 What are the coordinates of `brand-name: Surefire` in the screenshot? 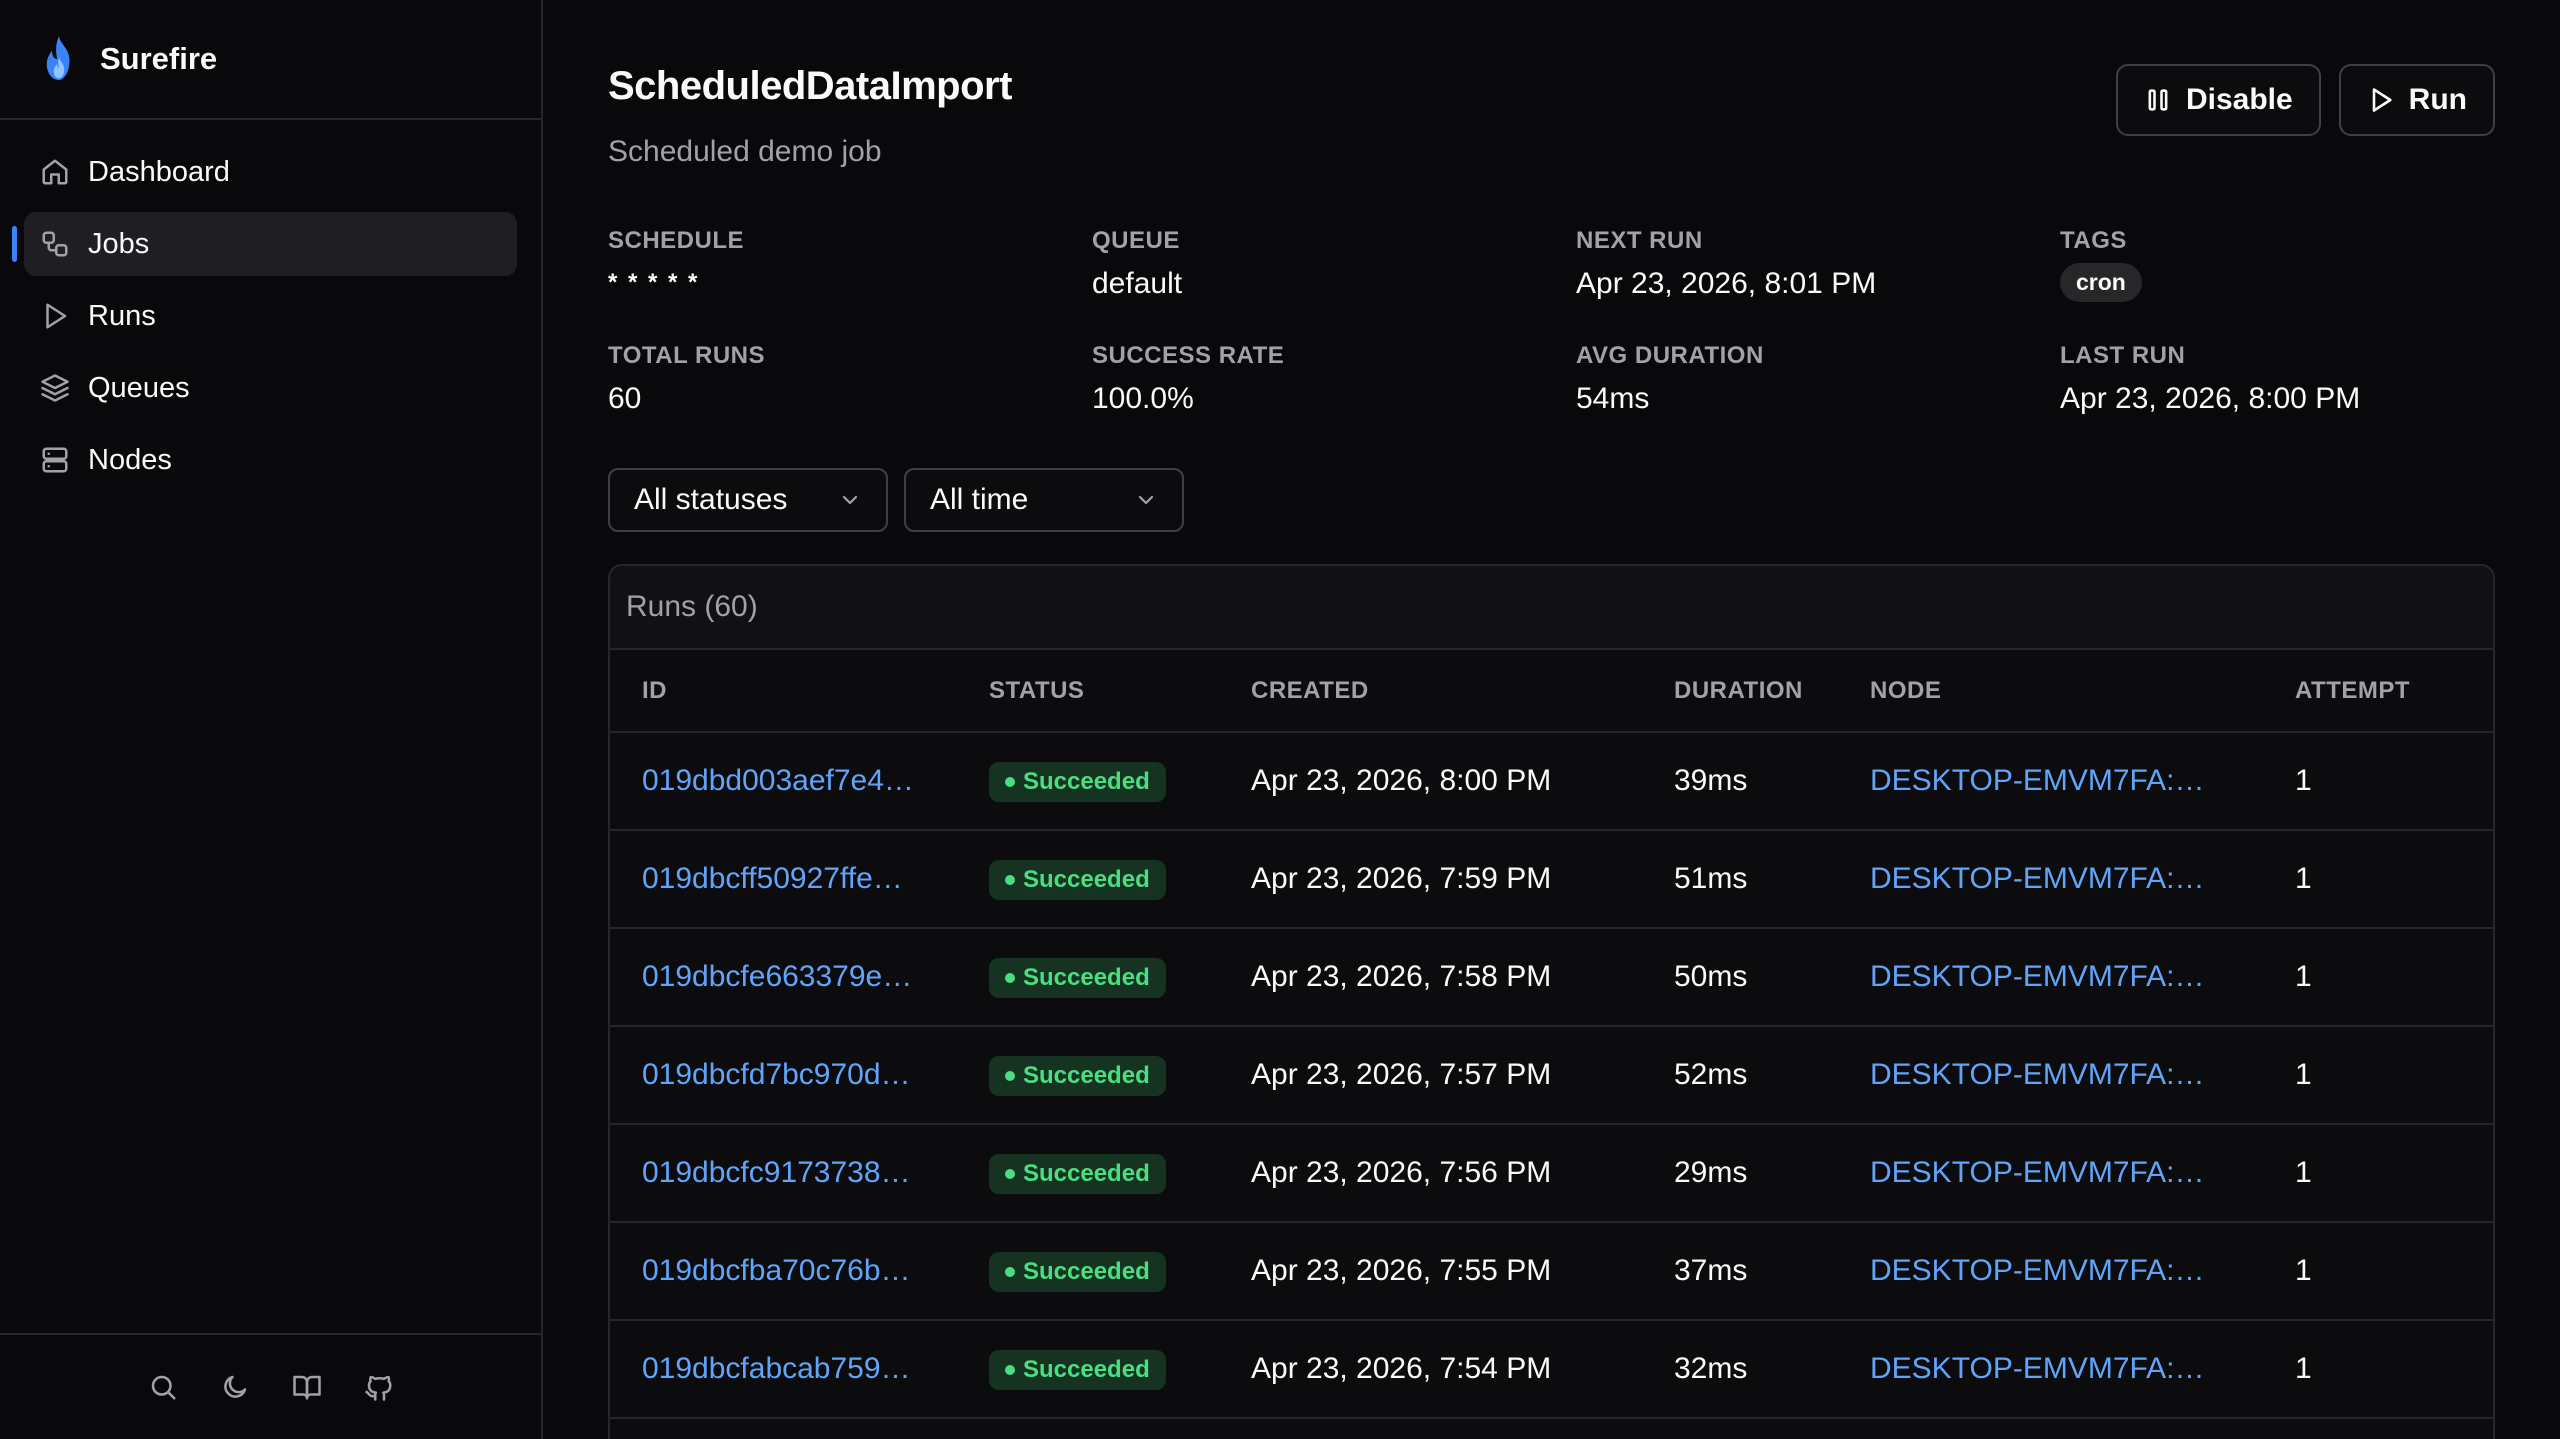 It's located at (159, 58).